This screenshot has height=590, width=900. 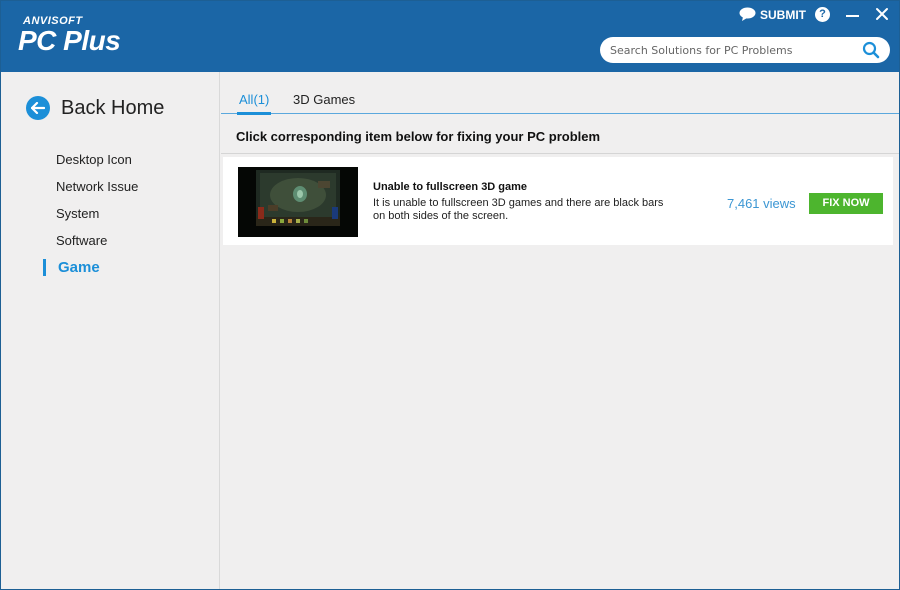 I want to click on game-thumbnail, so click(x=298, y=202).